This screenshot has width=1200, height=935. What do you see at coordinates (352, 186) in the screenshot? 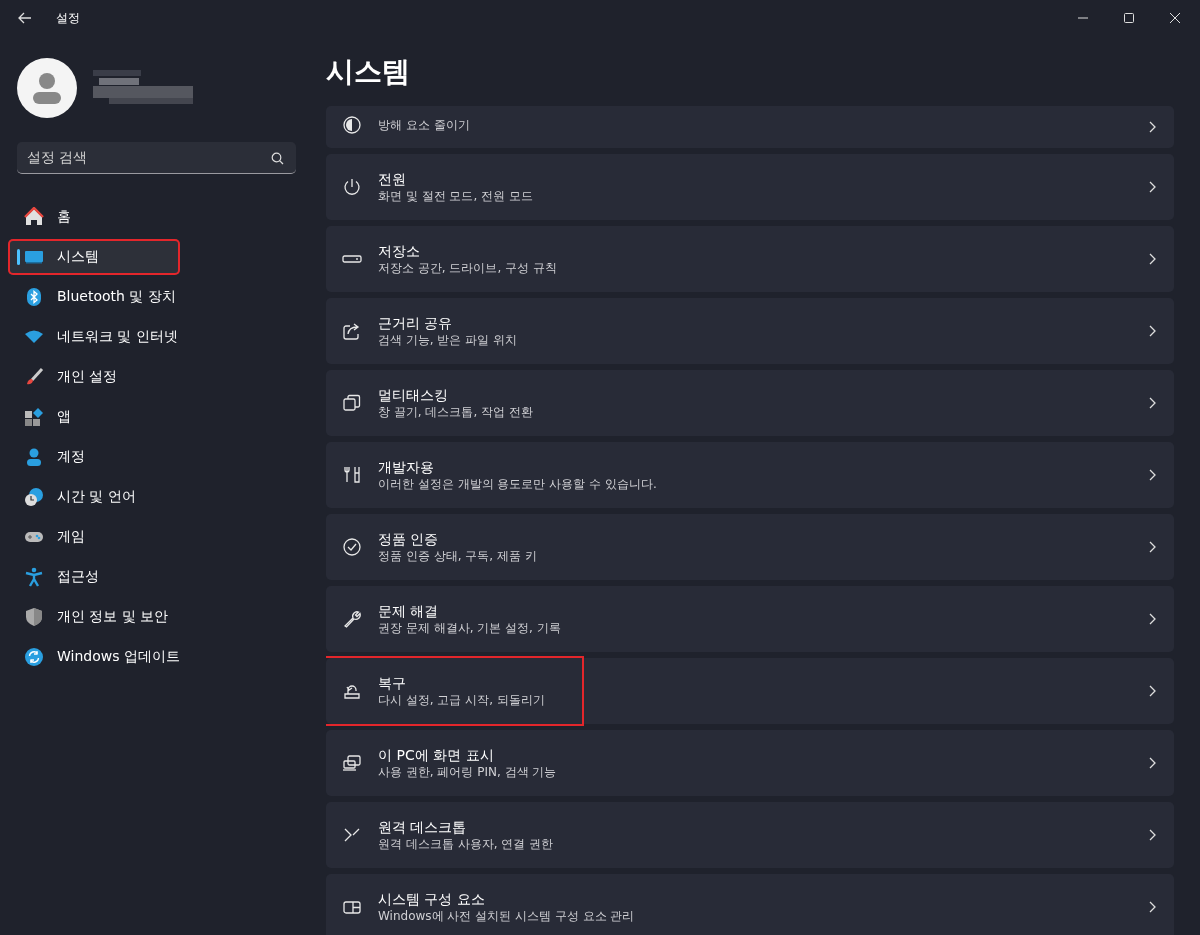
I see `power-icon` at bounding box center [352, 186].